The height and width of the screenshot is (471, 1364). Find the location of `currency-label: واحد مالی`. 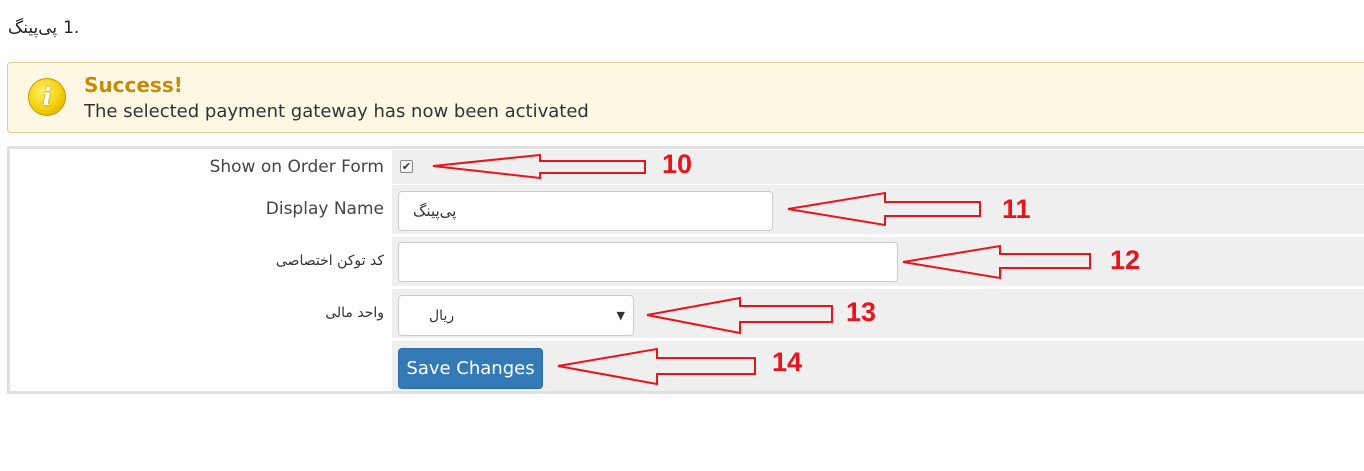

currency-label: واحد مالی is located at coordinates (354, 313).